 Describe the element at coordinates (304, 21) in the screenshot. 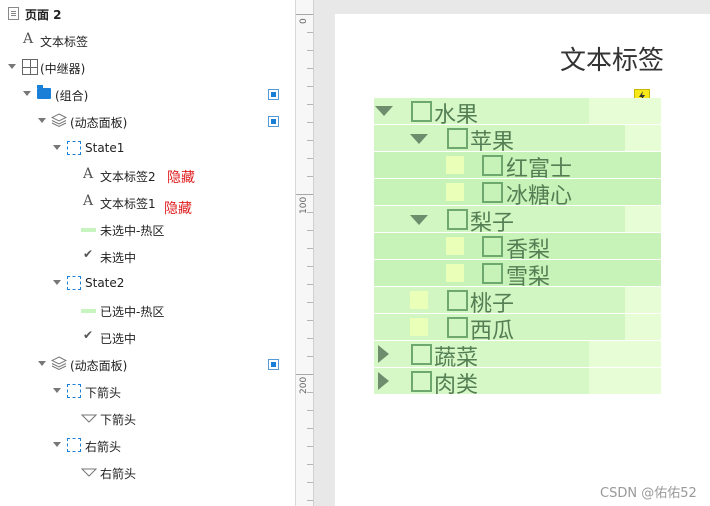

I see `ruler-label: 0` at that location.